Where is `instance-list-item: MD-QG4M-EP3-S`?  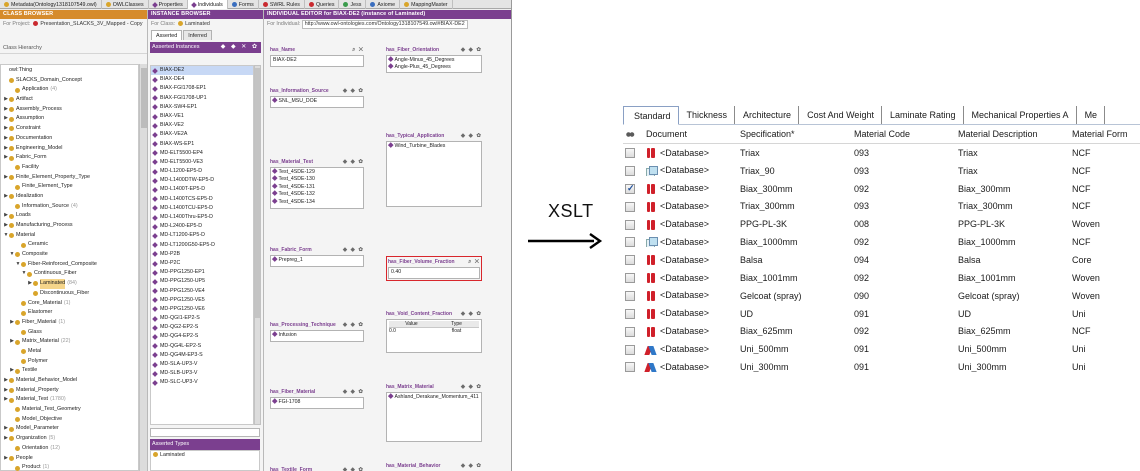 instance-list-item: MD-QG4M-EP3-S is located at coordinates (202, 355).